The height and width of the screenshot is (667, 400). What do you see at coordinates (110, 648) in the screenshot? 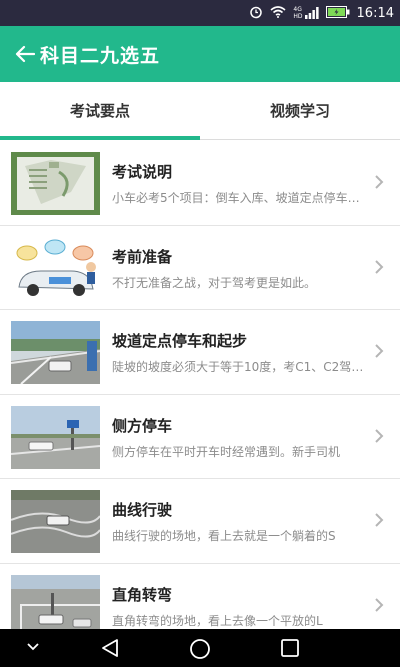
I see `back-triangle-icon` at bounding box center [110, 648].